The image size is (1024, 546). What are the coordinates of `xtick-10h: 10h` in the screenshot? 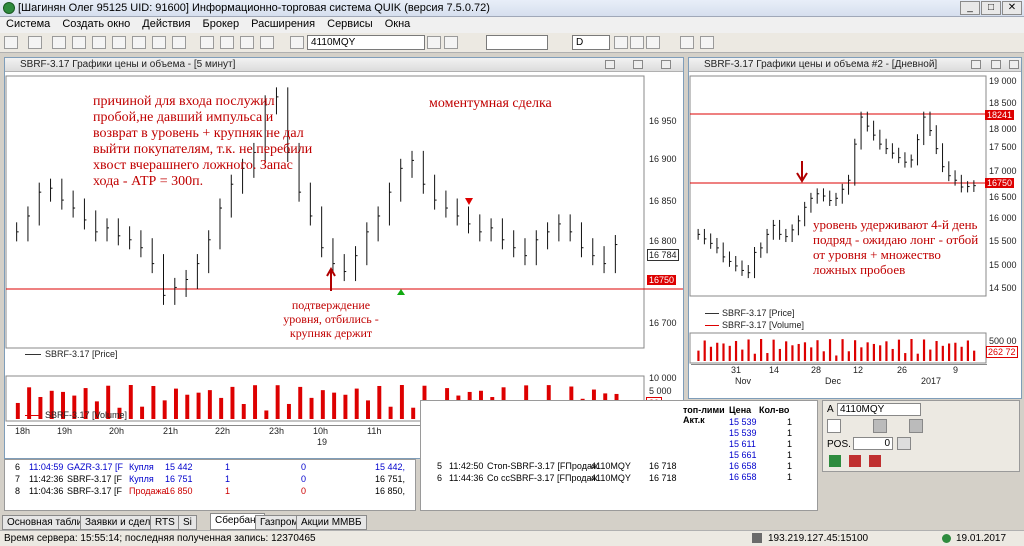 It's located at (321, 431).